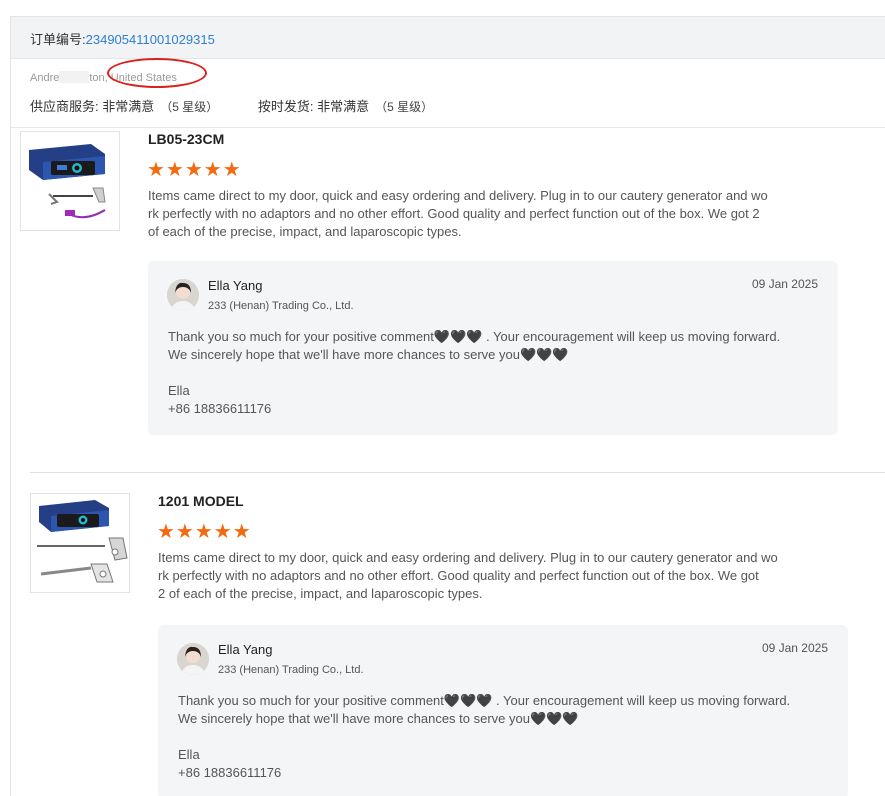  I want to click on shipping-rating: 按时发货: 非常满意 （5 星级）, so click(345, 106).